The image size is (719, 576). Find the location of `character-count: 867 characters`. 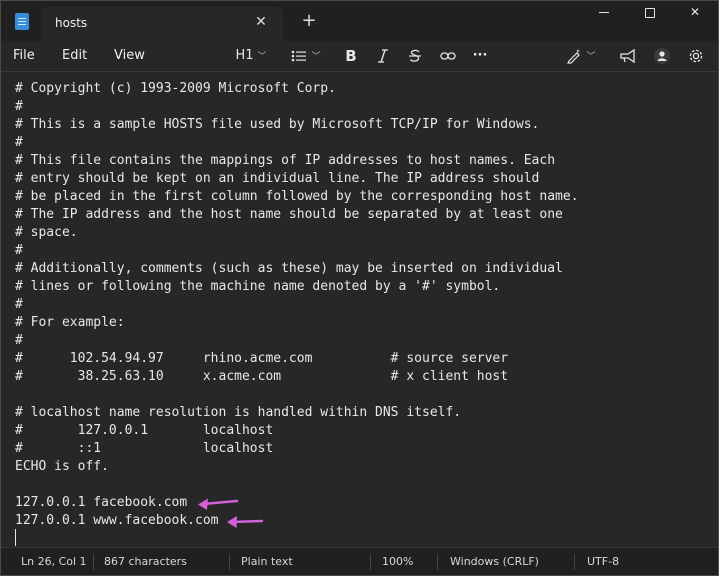

character-count: 867 characters is located at coordinates (145, 561).